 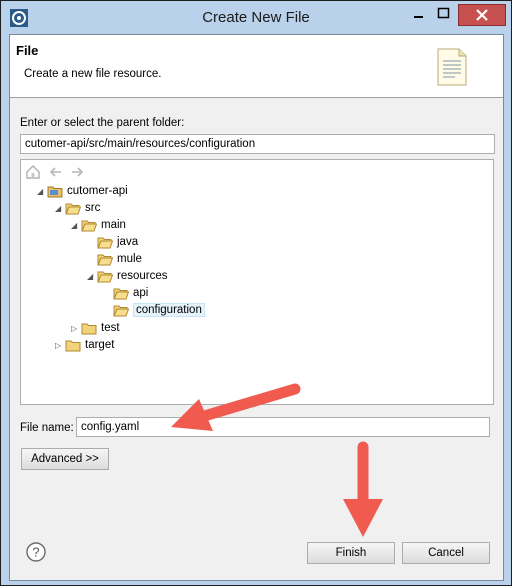 I want to click on tree-node-label: configuration, so click(x=169, y=310).